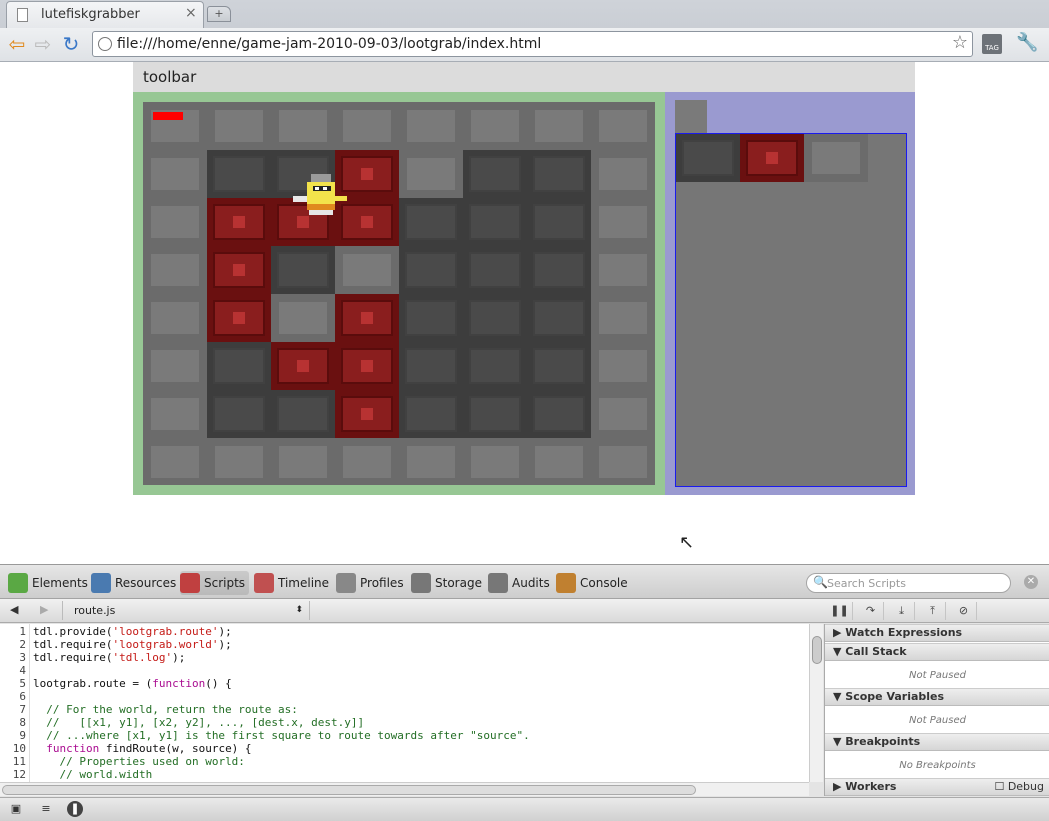 Image resolution: width=1049 pixels, height=821 pixels. I want to click on dock-icon: ▣, so click(16, 809).